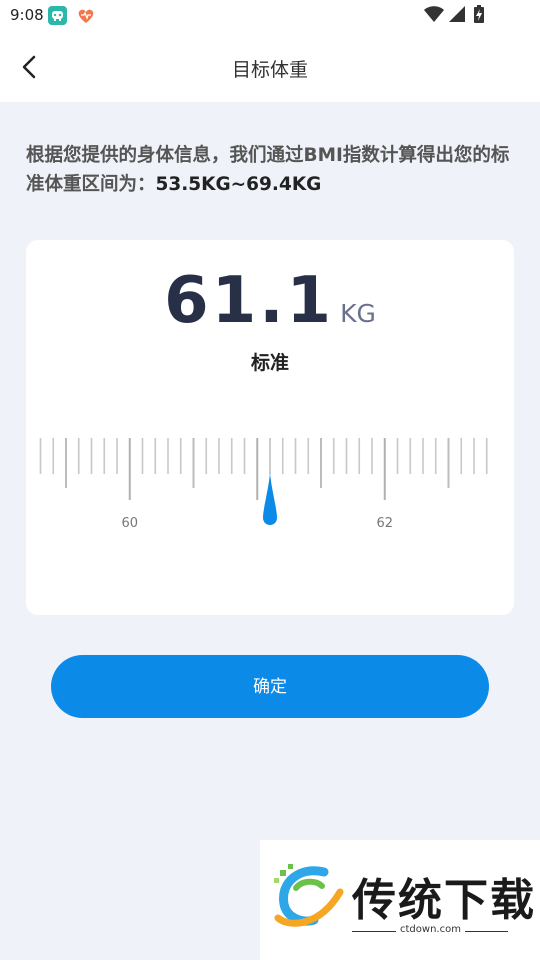  I want to click on app-header: 目标体重, so click(270, 67).